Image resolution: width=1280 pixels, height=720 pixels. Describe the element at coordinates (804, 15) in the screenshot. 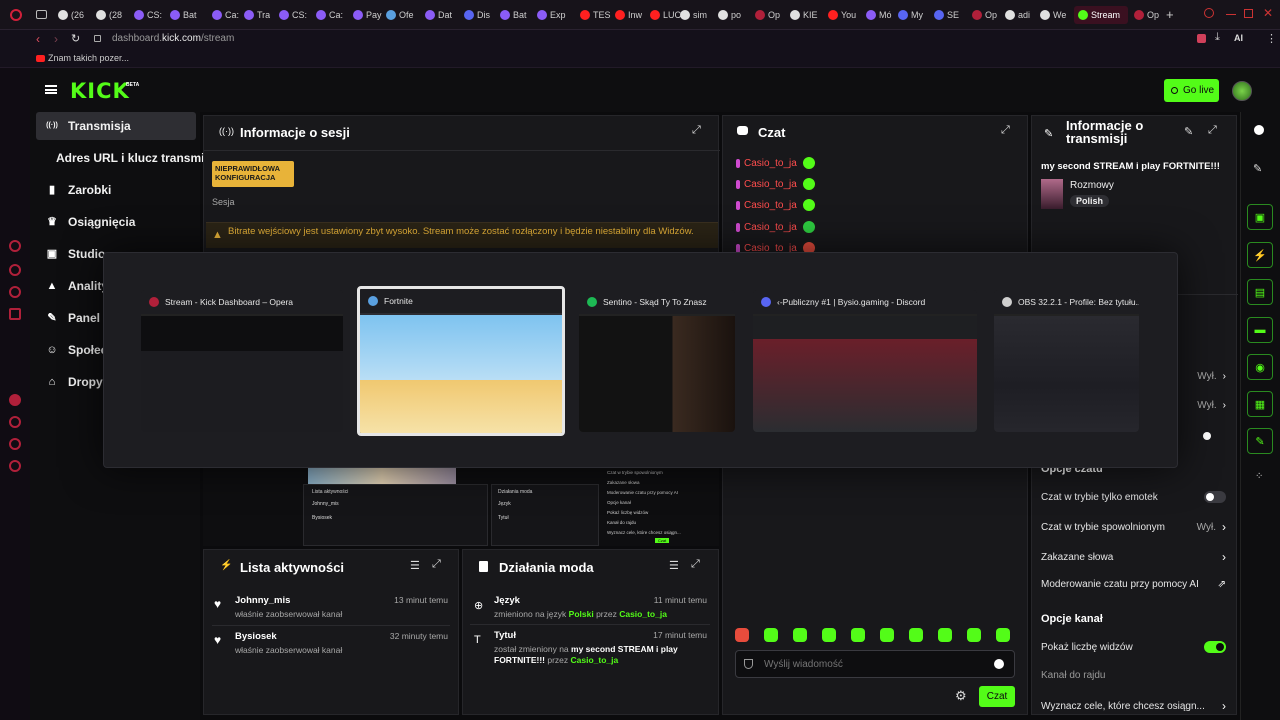

I see `browser-tab: KIE` at that location.